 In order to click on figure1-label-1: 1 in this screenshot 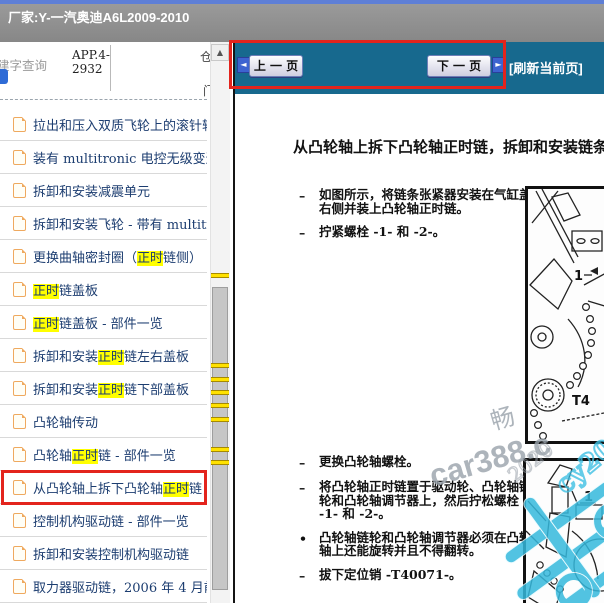, I will do `click(578, 276)`.